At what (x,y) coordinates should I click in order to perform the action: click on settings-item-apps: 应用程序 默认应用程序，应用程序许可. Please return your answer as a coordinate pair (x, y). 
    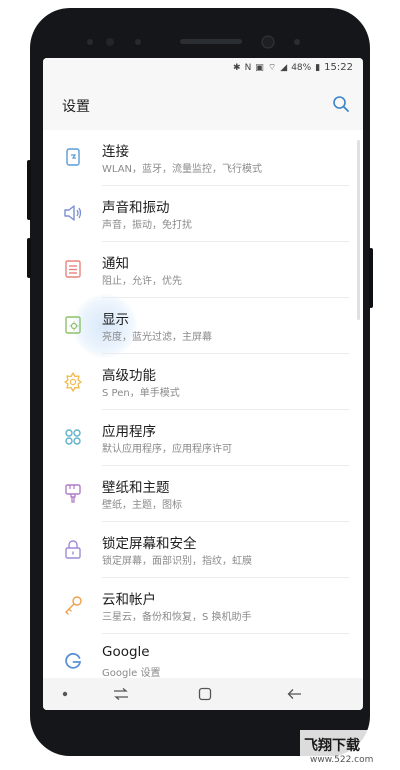
    Looking at the image, I should click on (203, 438).